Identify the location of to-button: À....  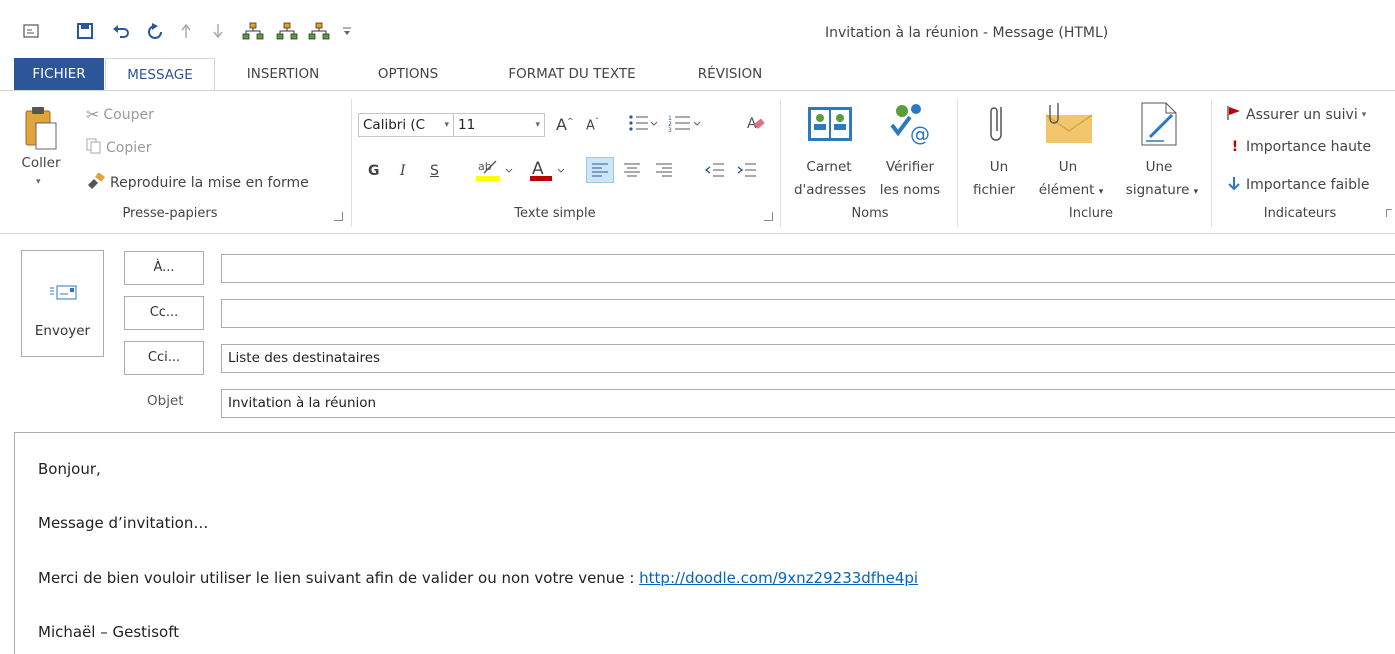
(164, 268).